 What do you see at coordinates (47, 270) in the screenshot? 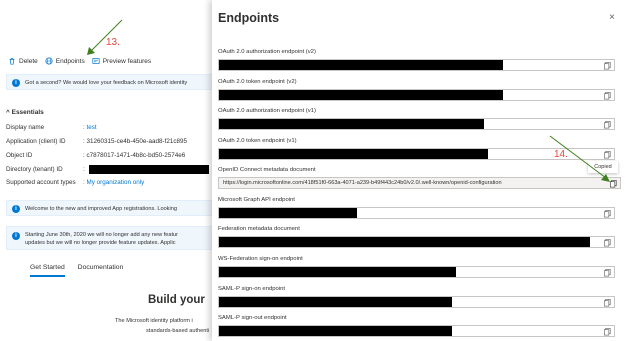
I see `tab-get-started: Get Started` at bounding box center [47, 270].